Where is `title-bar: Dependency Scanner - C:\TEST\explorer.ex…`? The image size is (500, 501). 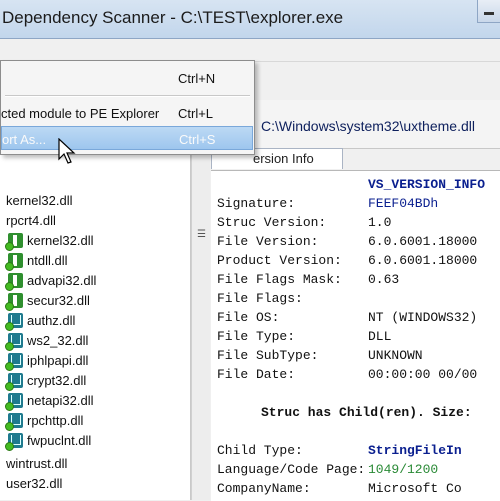
title-bar: Dependency Scanner - C:\TEST\explorer.ex… is located at coordinates (250, 19).